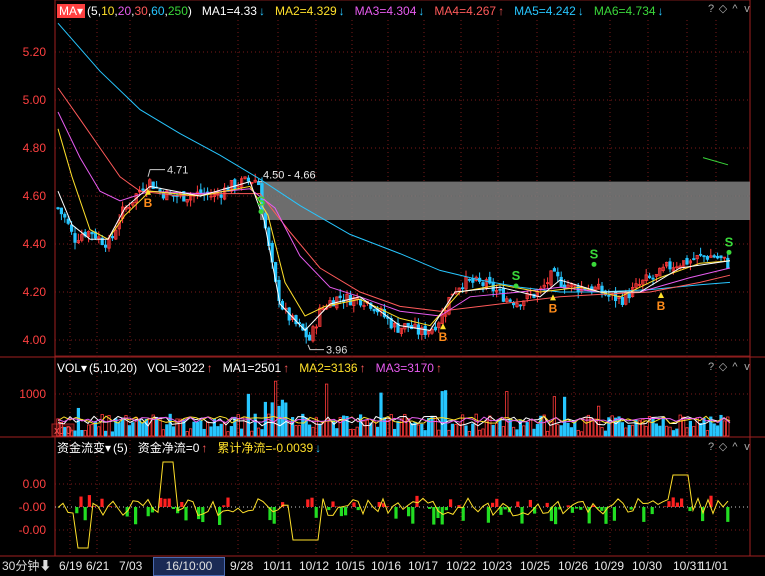 This screenshot has width=765, height=576. I want to click on ma-value-4: MA4=4.267 ↑, so click(469, 11).